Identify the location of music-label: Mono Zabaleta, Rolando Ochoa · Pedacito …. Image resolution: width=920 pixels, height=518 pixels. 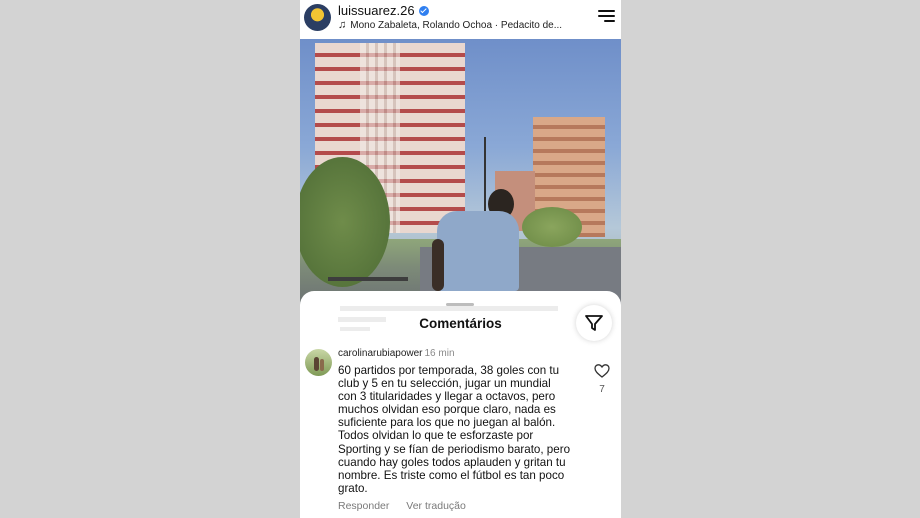
(456, 25).